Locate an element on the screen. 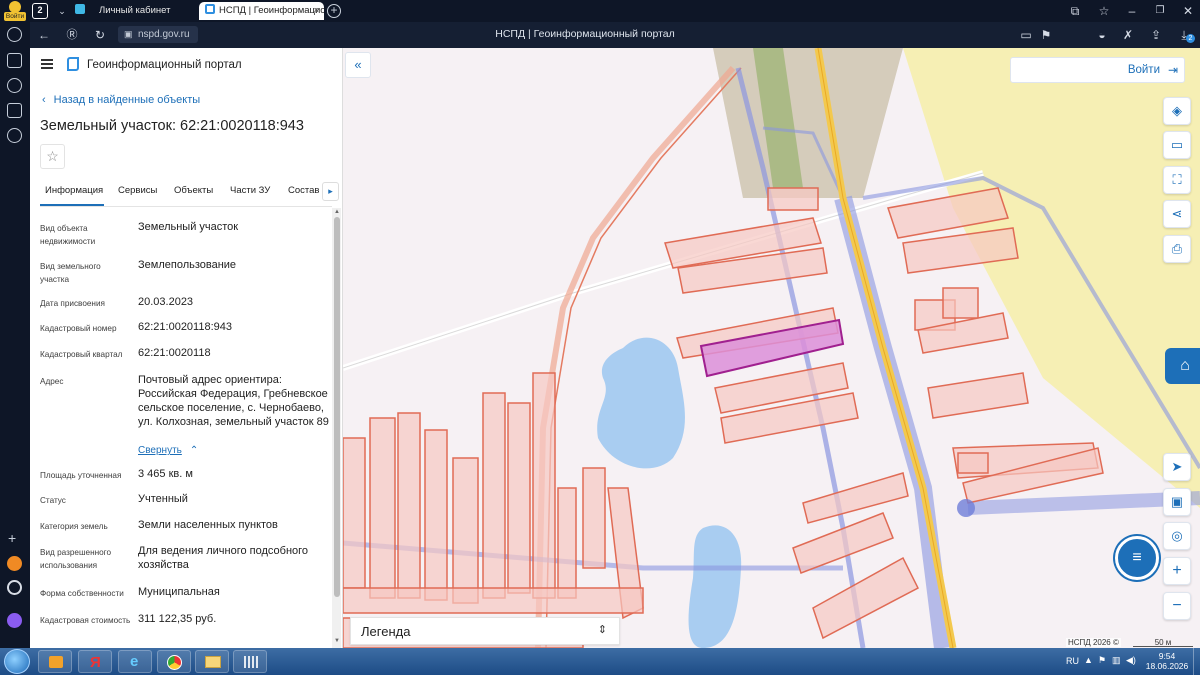 The width and height of the screenshot is (1200, 675). share-button: ⋖ is located at coordinates (1177, 214).